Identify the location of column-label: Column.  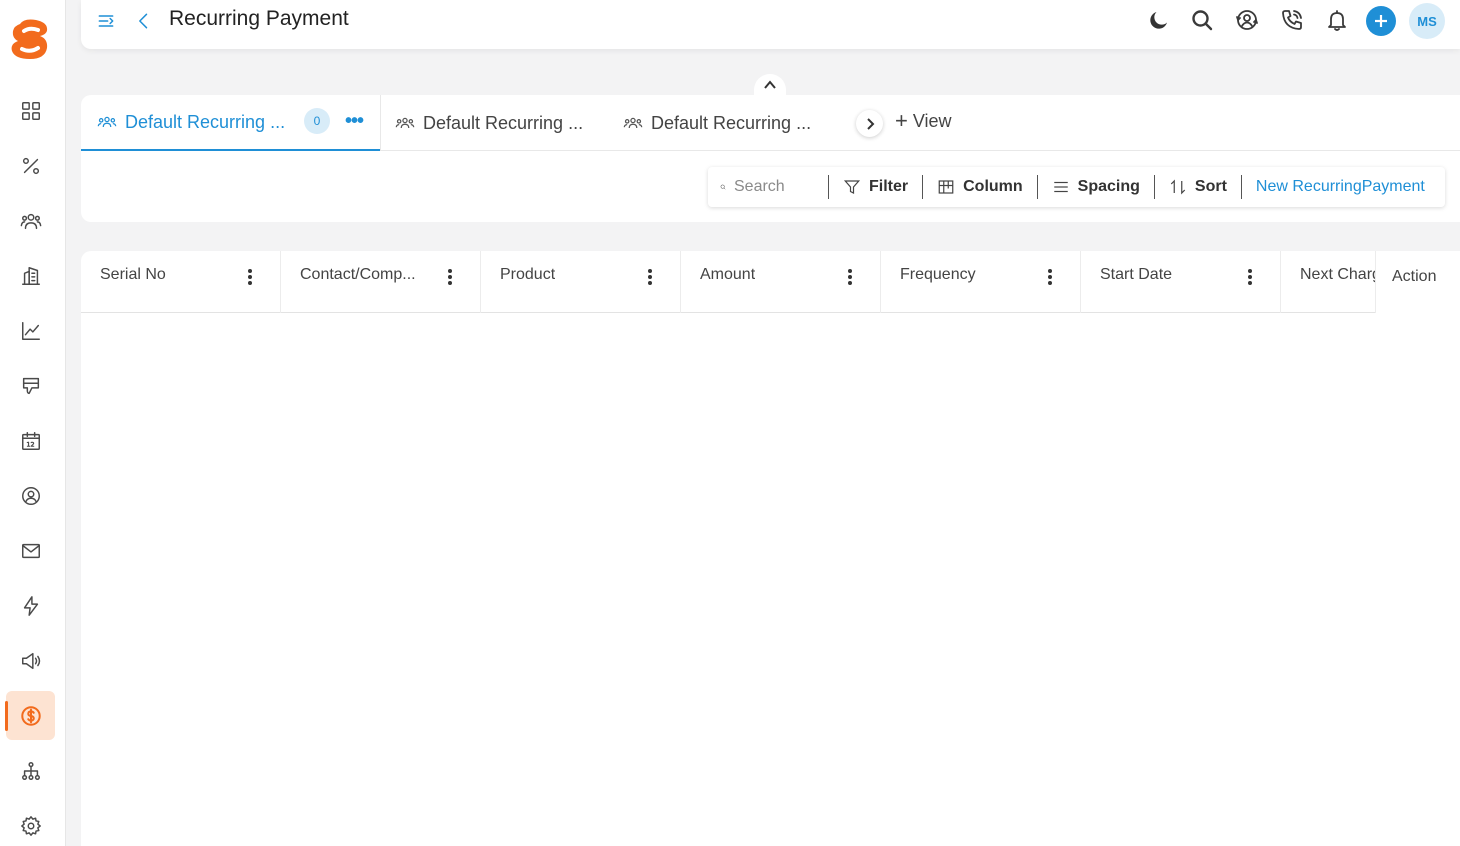
(993, 186).